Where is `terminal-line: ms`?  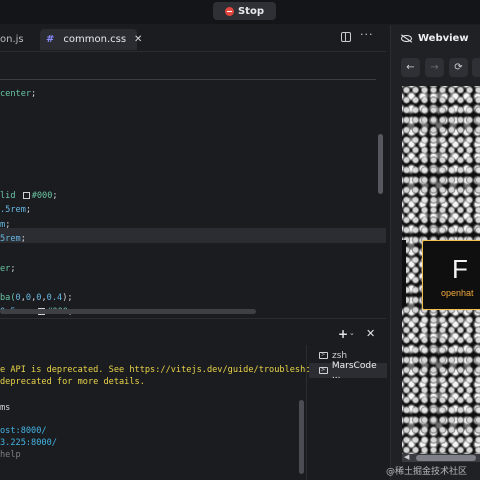 terminal-line: ms is located at coordinates (5, 408).